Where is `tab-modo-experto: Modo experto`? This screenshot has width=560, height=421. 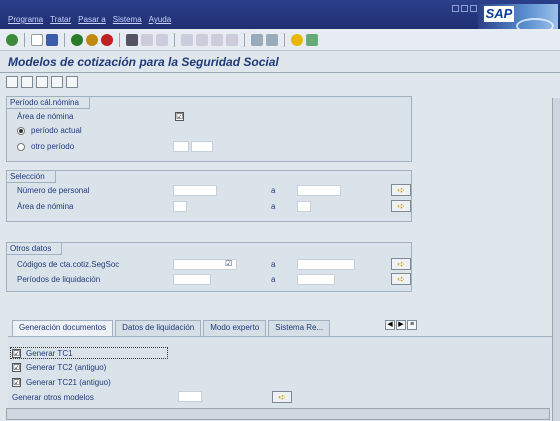
tab-modo-experto: Modo experto is located at coordinates (235, 328).